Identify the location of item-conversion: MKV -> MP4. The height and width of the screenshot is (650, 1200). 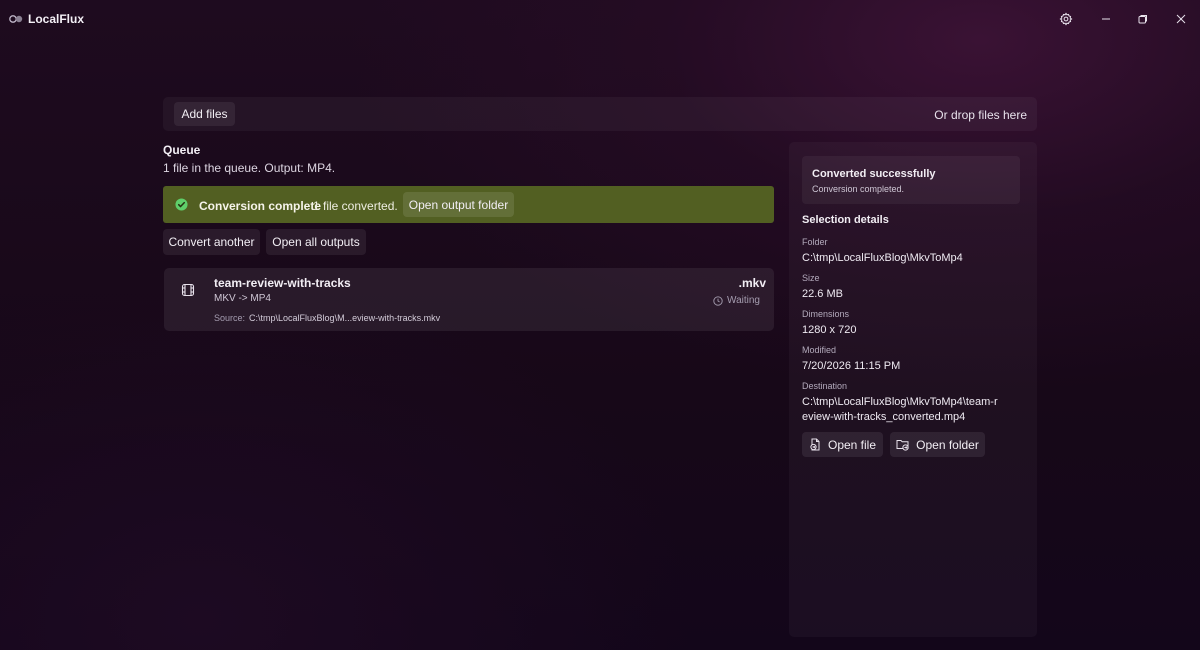
(242, 298).